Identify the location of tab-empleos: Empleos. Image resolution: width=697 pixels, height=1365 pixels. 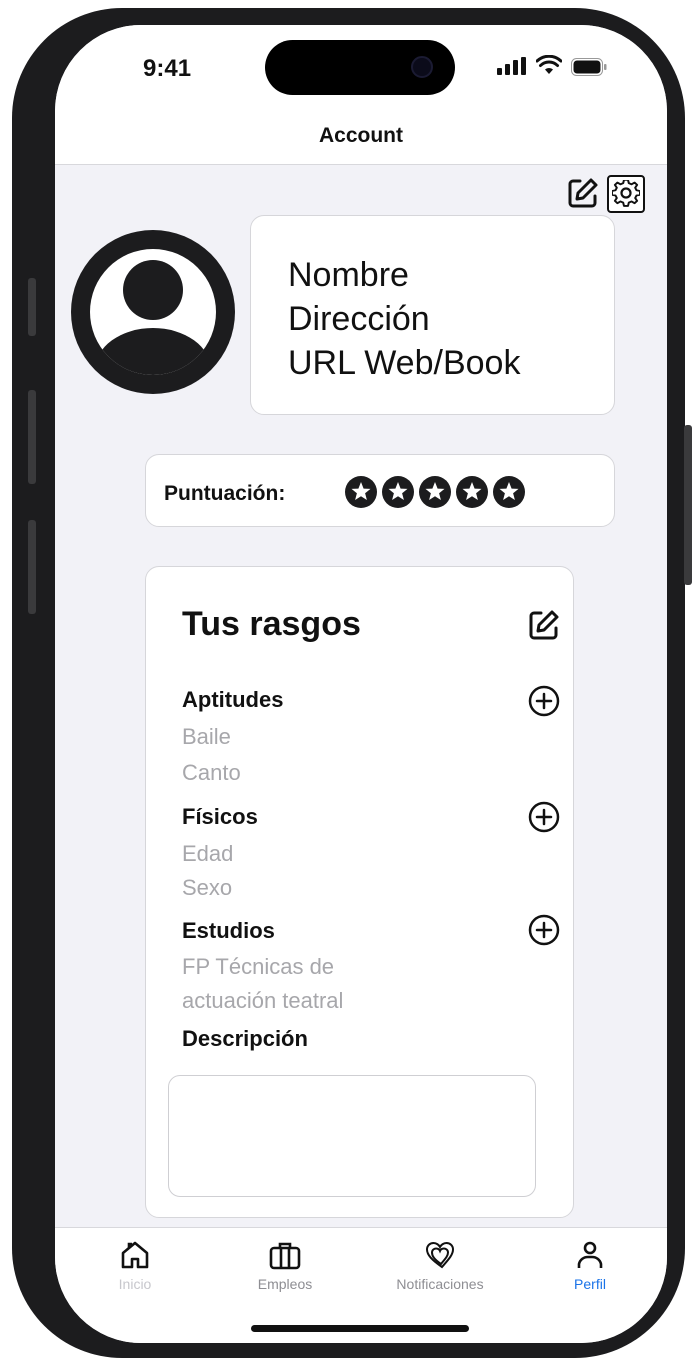
(285, 1266).